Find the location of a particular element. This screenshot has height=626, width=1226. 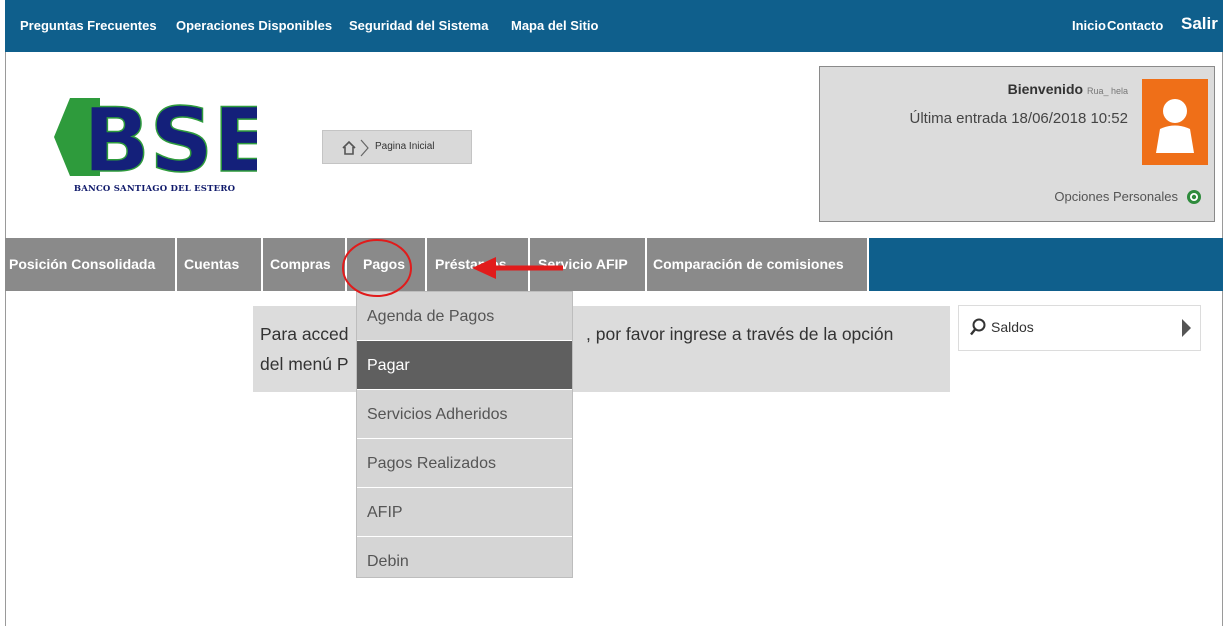

available-operations-link: Operaciones Disponibles is located at coordinates (254, 25).